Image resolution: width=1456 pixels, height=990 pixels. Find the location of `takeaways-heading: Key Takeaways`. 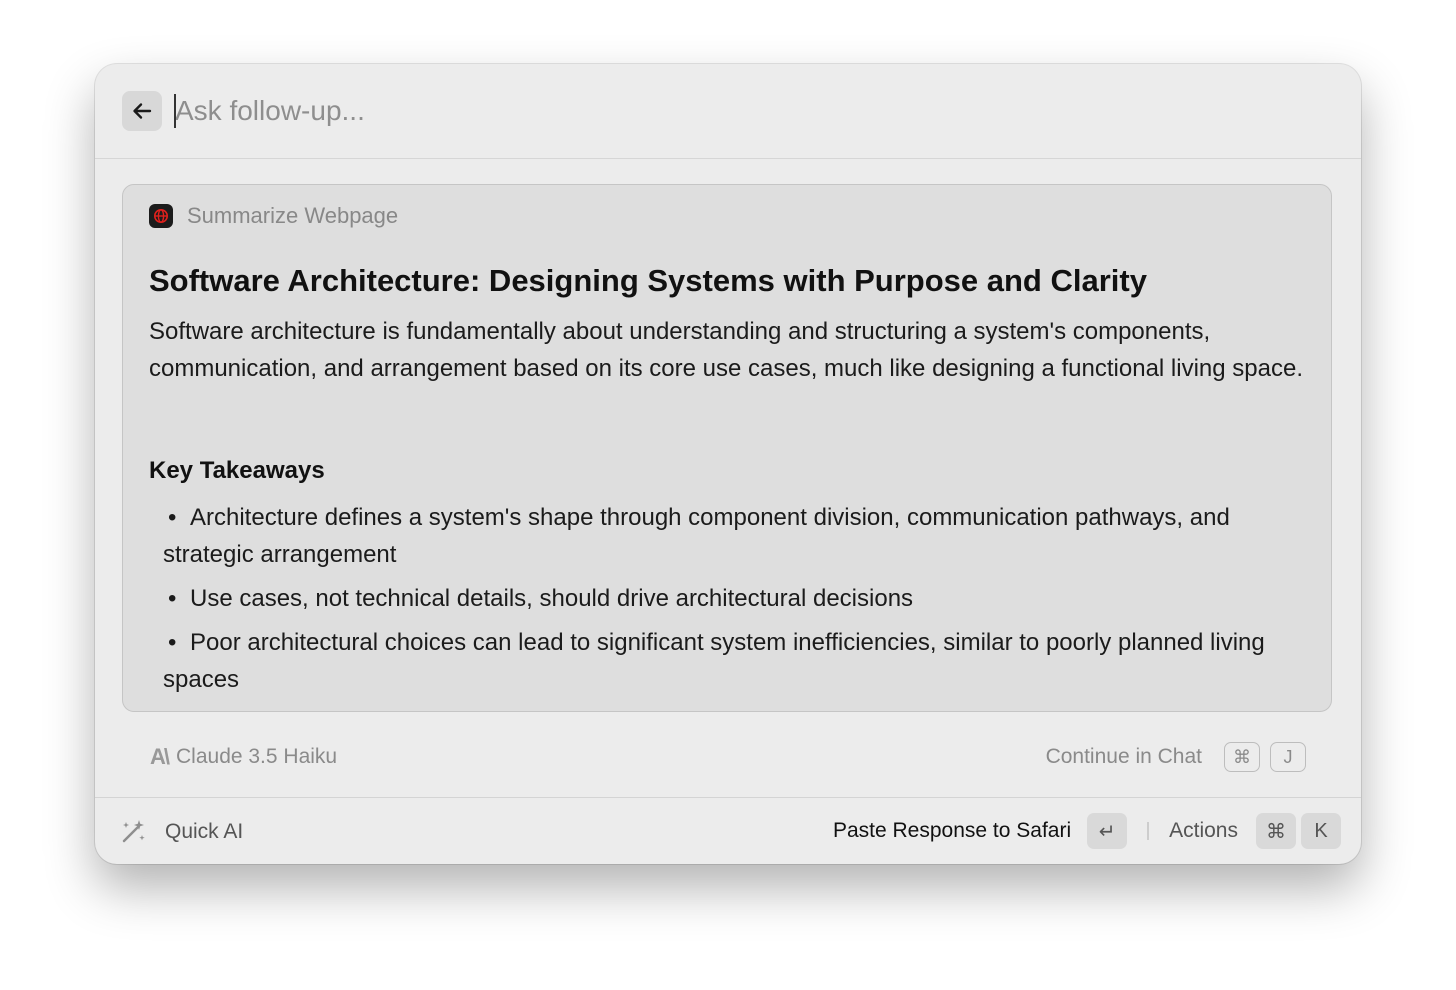

takeaways-heading: Key Takeaways is located at coordinates (237, 470).